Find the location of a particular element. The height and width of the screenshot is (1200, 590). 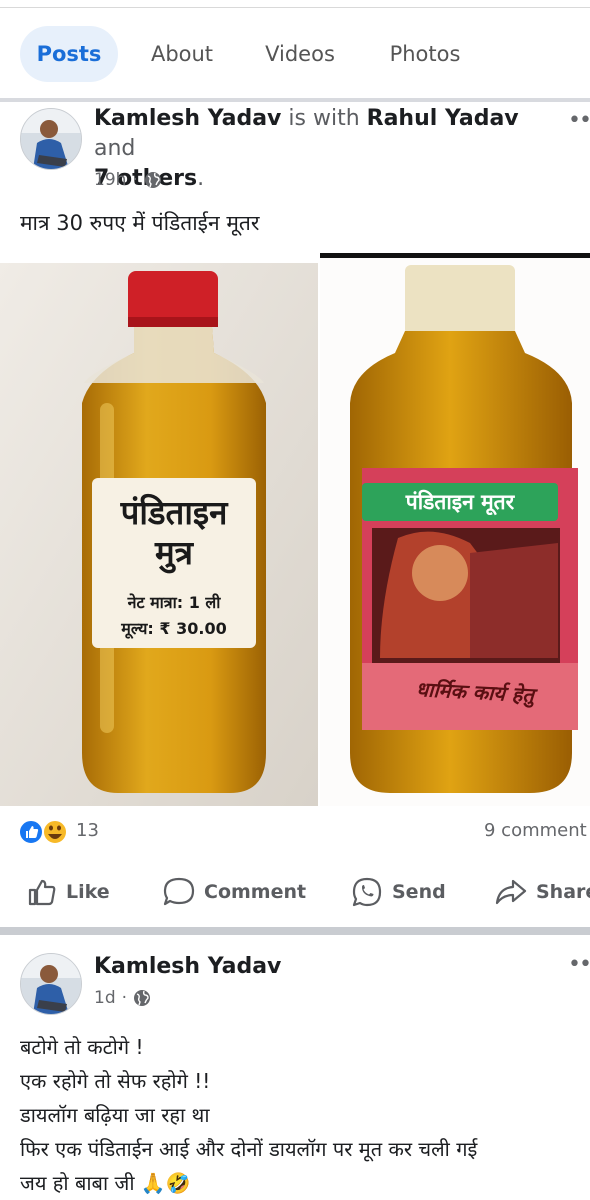

send-button: Send is located at coordinates (398, 892).